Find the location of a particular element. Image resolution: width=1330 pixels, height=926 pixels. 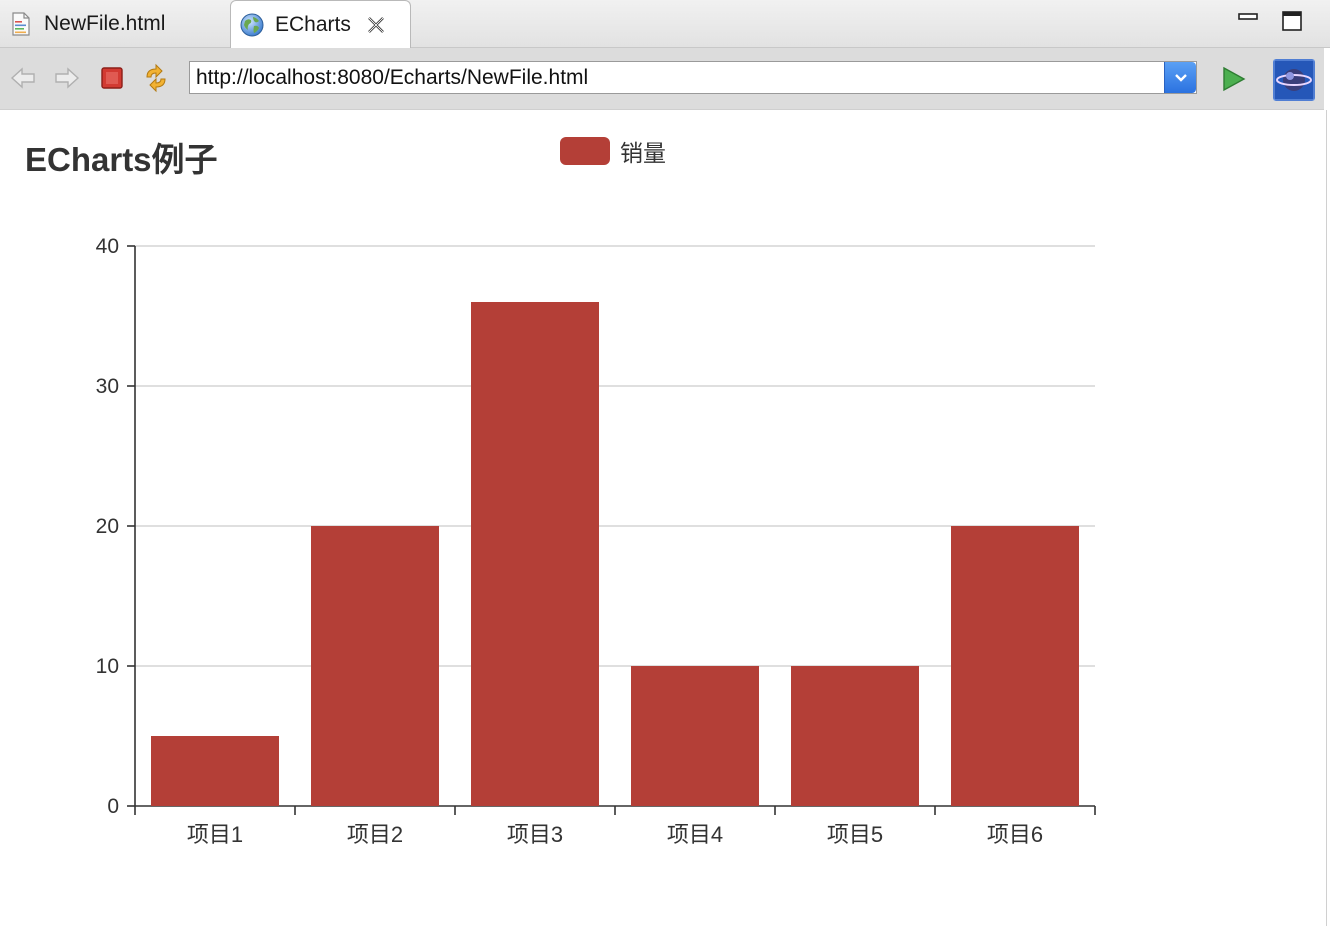

stop-icon is located at coordinates (112, 78).